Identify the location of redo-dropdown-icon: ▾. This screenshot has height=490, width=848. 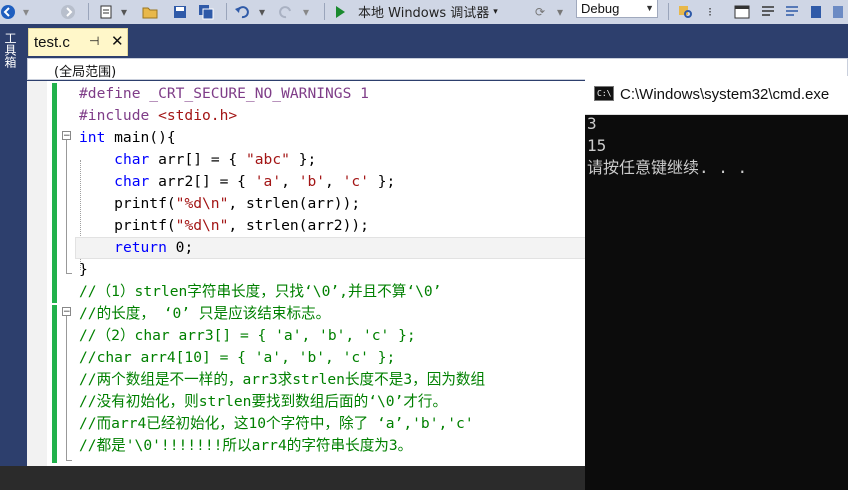
(306, 11).